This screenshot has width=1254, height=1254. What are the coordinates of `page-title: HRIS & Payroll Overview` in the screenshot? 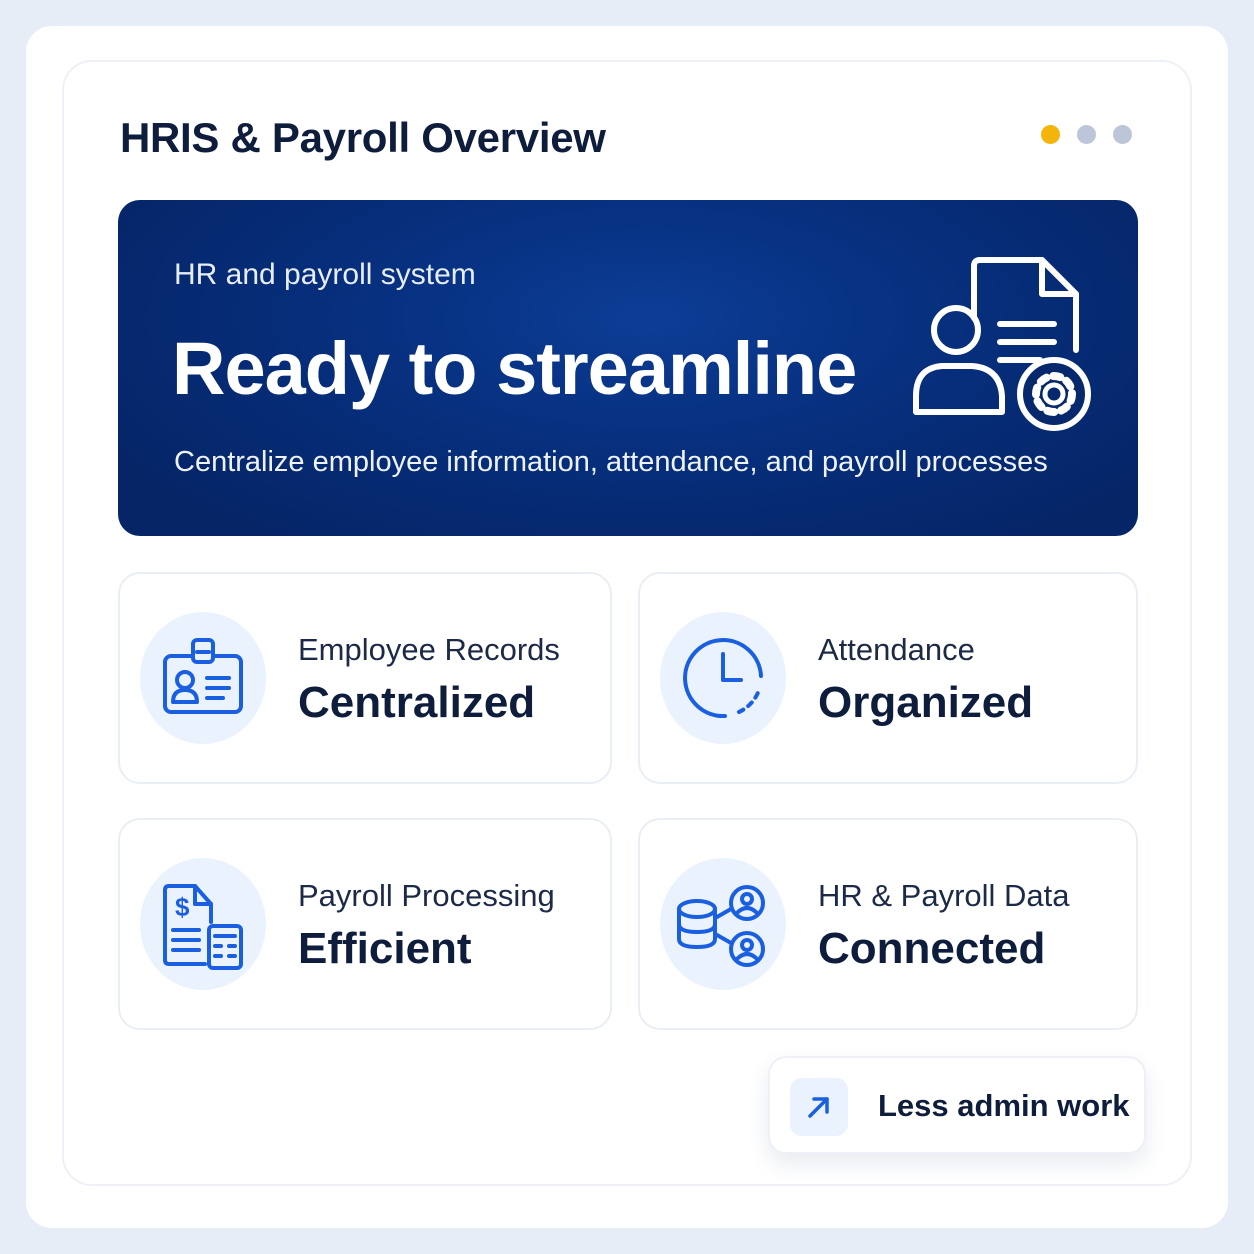 It's located at (363, 137).